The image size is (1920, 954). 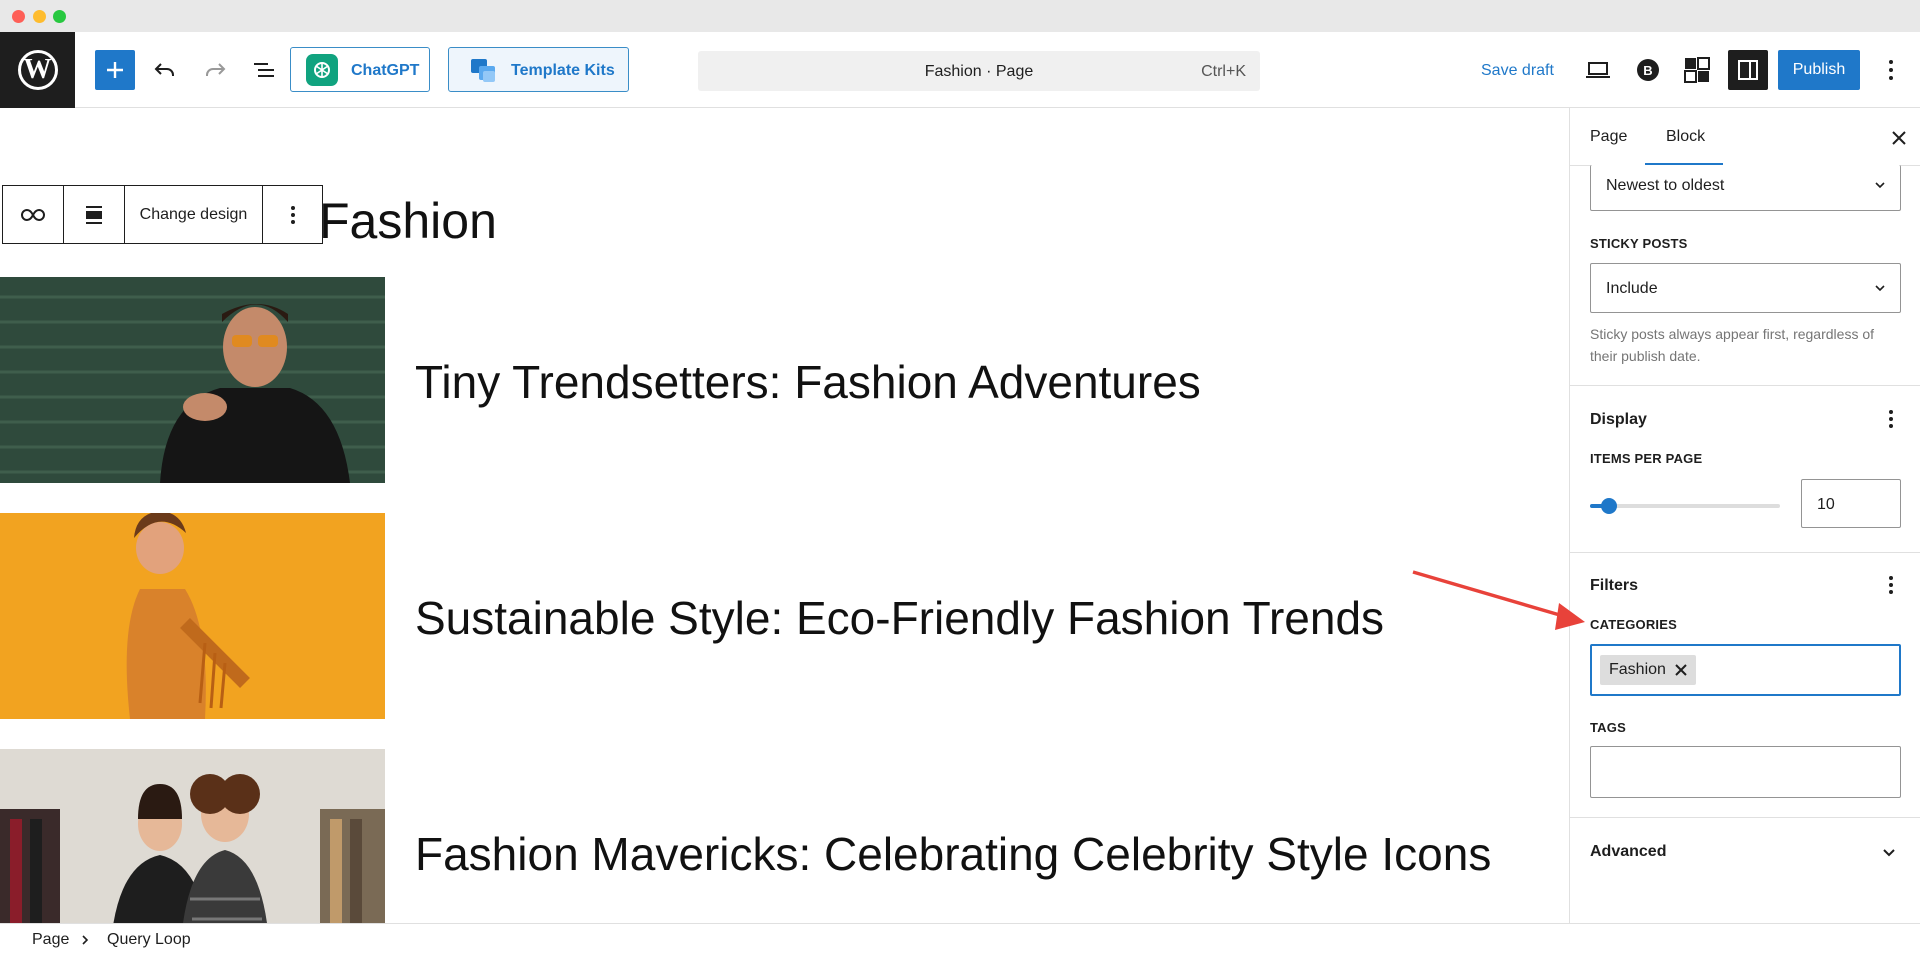 I want to click on filters-panel-title: Filters, so click(x=1614, y=586).